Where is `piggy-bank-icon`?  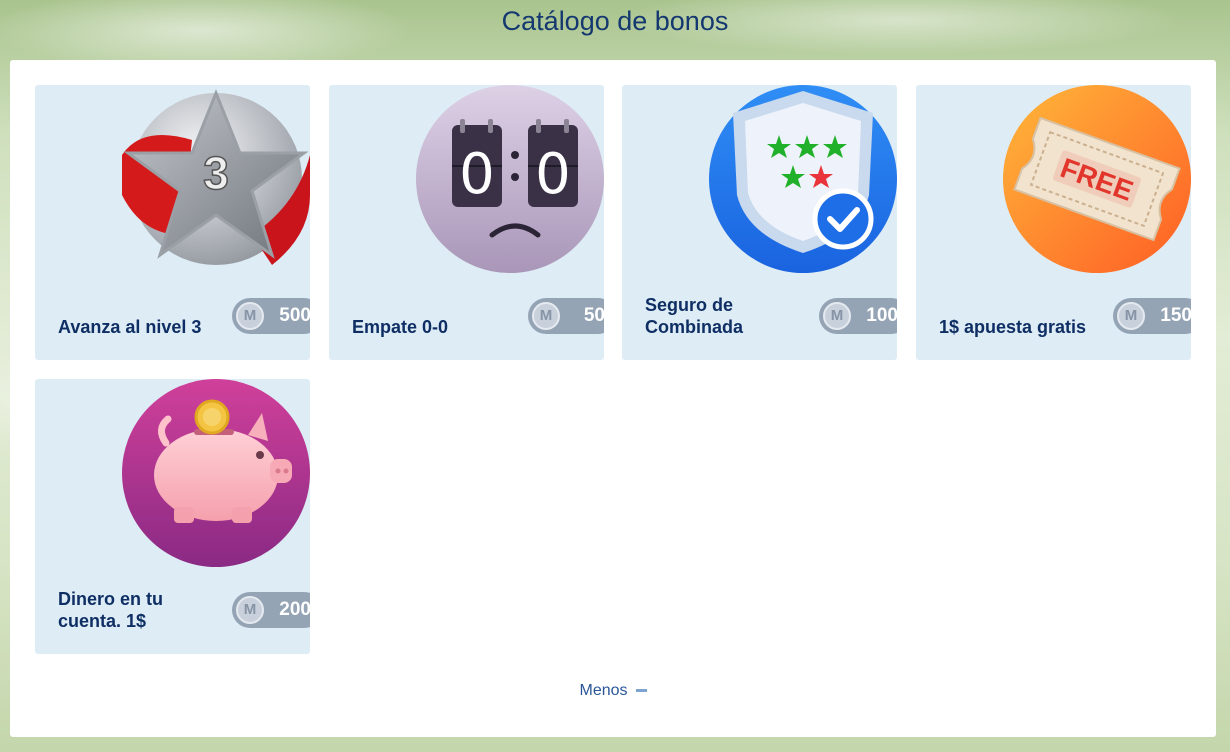
piggy-bank-icon is located at coordinates (216, 473).